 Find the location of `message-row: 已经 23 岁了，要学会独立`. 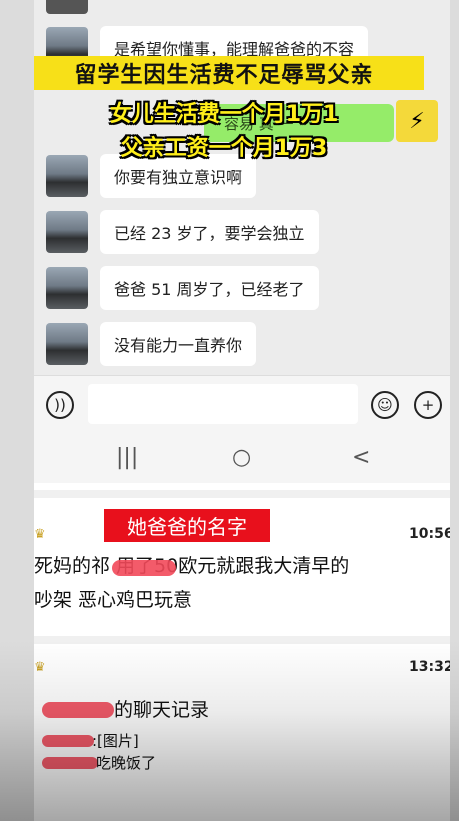

message-row: 已经 23 岁了，要学会独立 is located at coordinates (182, 232).